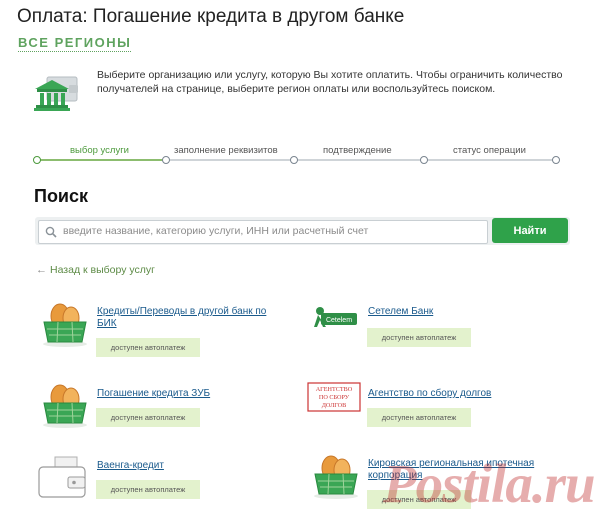 The image size is (600, 526). I want to click on search-input, so click(270, 231).